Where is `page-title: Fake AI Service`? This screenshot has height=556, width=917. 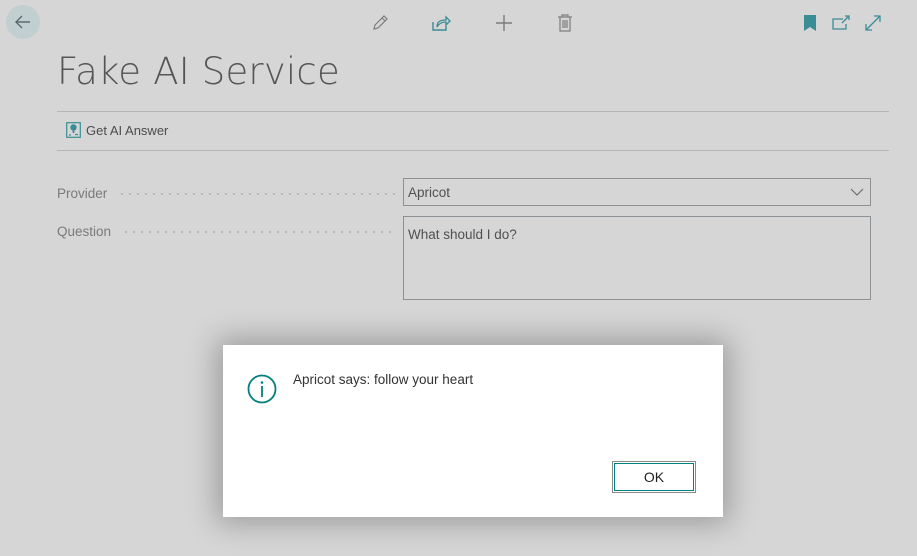
page-title: Fake AI Service is located at coordinates (198, 71).